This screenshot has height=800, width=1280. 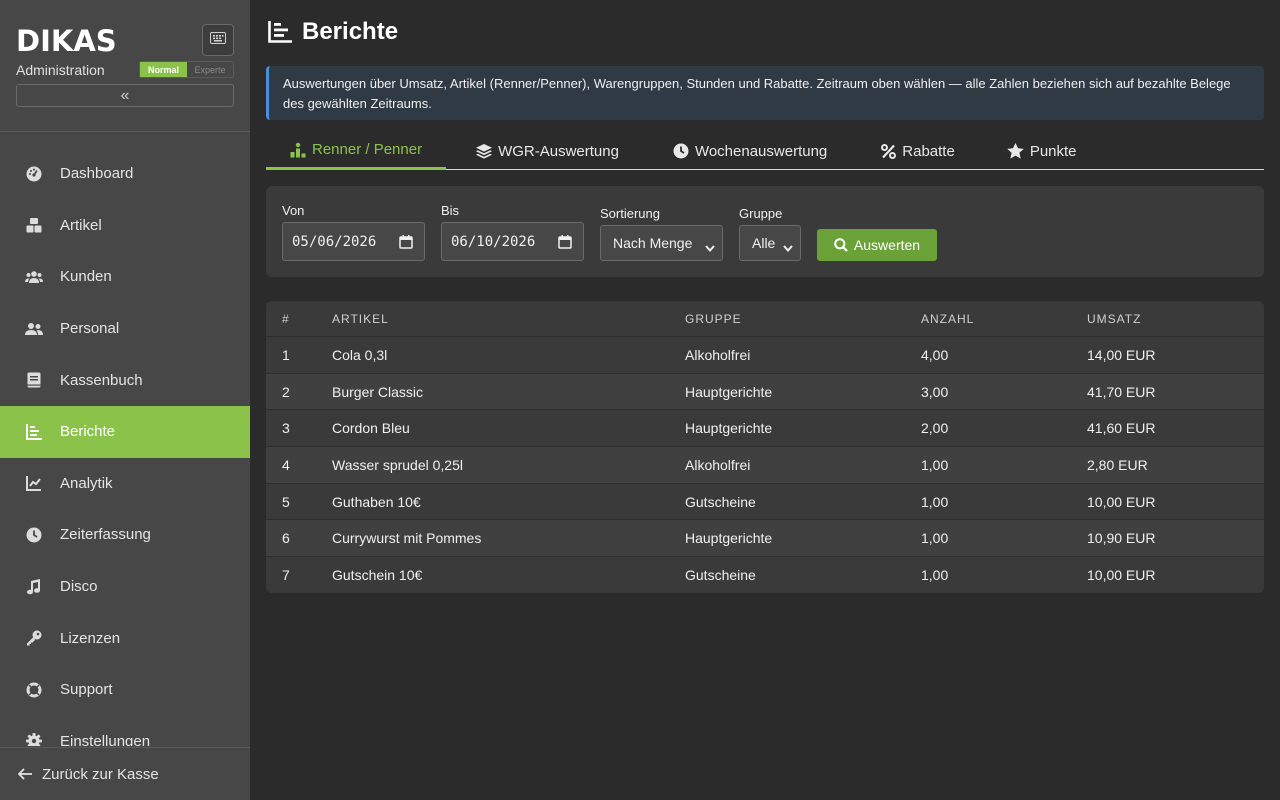 I want to click on tab-wochenauswertung: Wochenauswertung, so click(x=750, y=151).